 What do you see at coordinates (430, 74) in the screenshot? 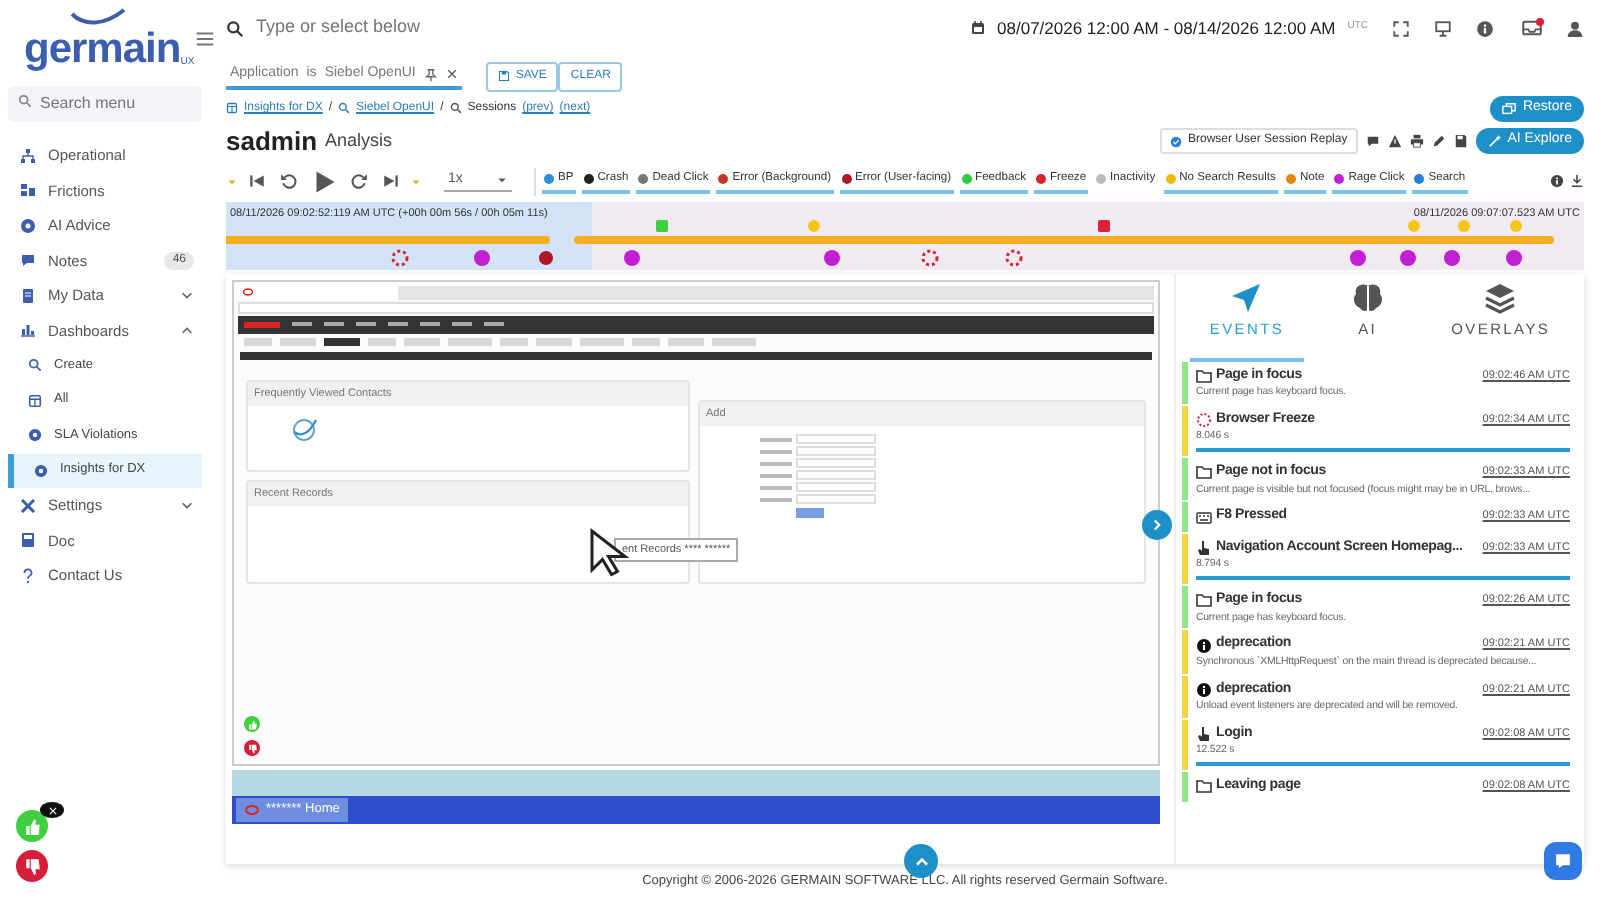
I see `pin-icon` at bounding box center [430, 74].